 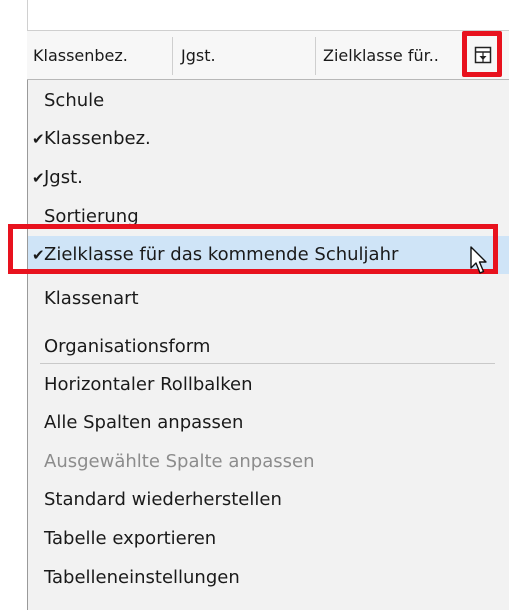 I want to click on menu-item-label: Organisationsform, so click(x=127, y=346).